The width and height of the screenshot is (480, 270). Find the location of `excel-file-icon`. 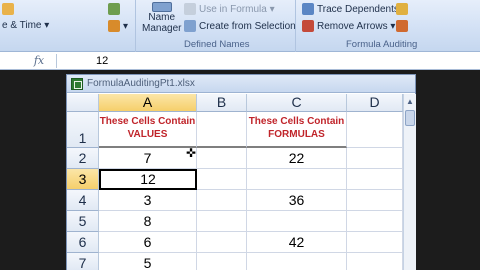

excel-file-icon is located at coordinates (77, 84).